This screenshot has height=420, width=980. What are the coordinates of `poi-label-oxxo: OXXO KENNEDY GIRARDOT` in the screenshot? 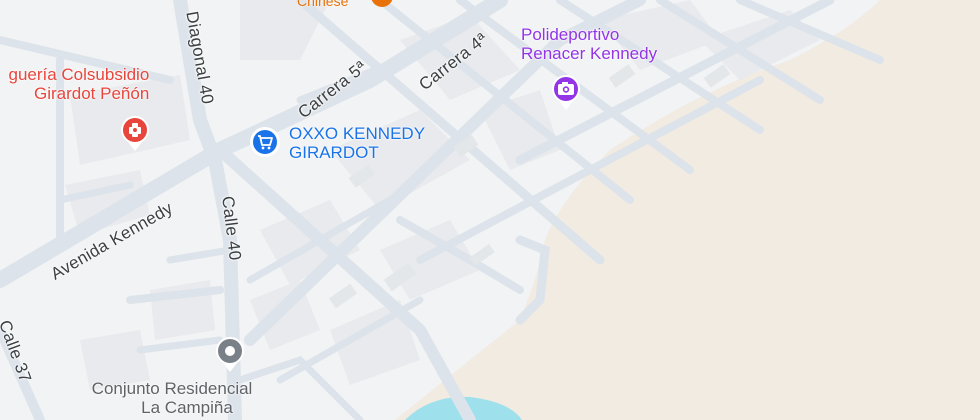 It's located at (357, 143).